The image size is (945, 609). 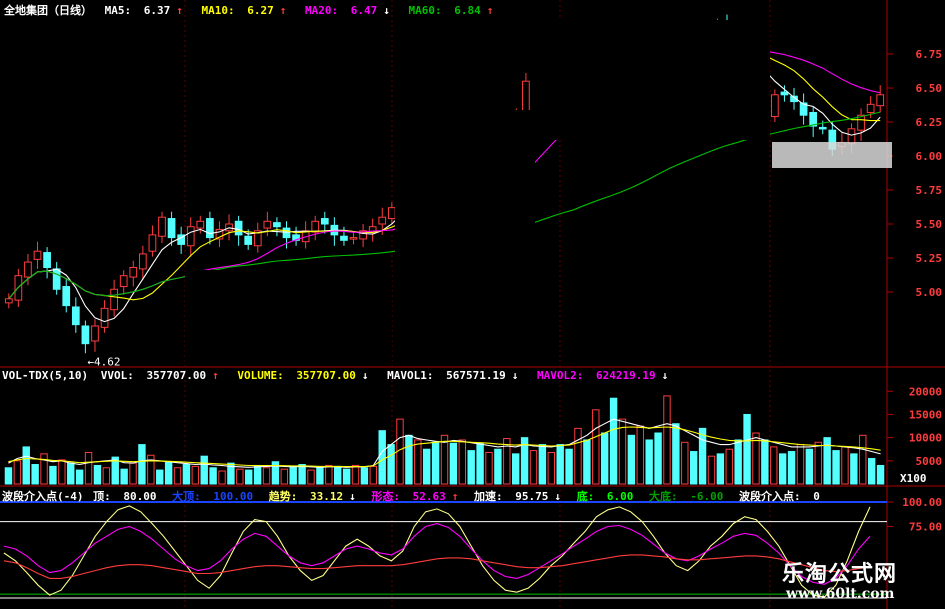 What do you see at coordinates (45, 375) in the screenshot?
I see `volume-indicator-name: VOL-TDX(5,10)` at bounding box center [45, 375].